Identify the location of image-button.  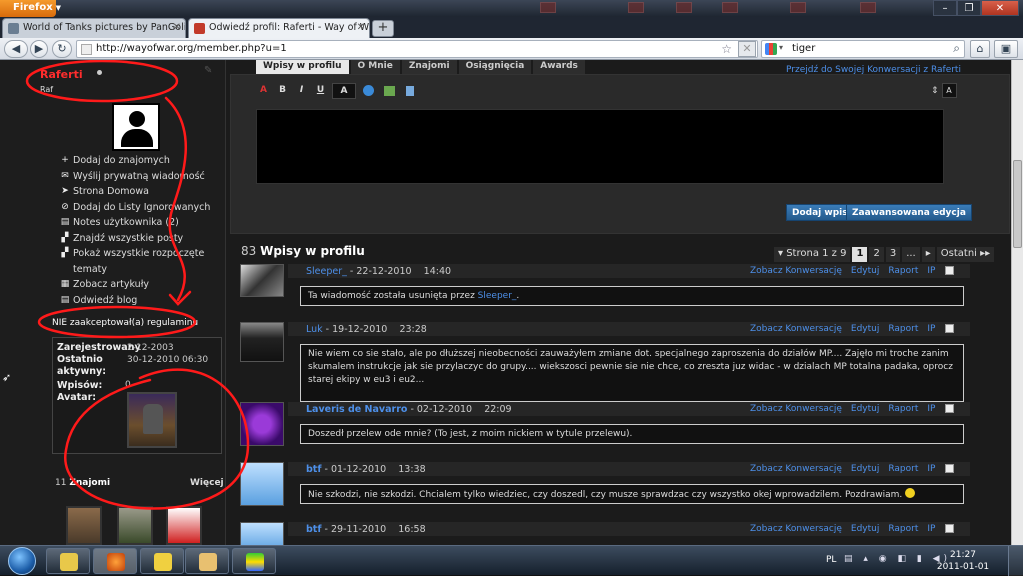
(389, 91).